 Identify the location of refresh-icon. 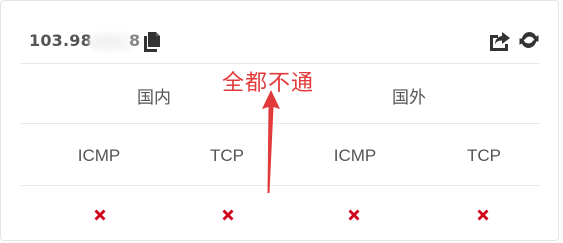
(529, 40).